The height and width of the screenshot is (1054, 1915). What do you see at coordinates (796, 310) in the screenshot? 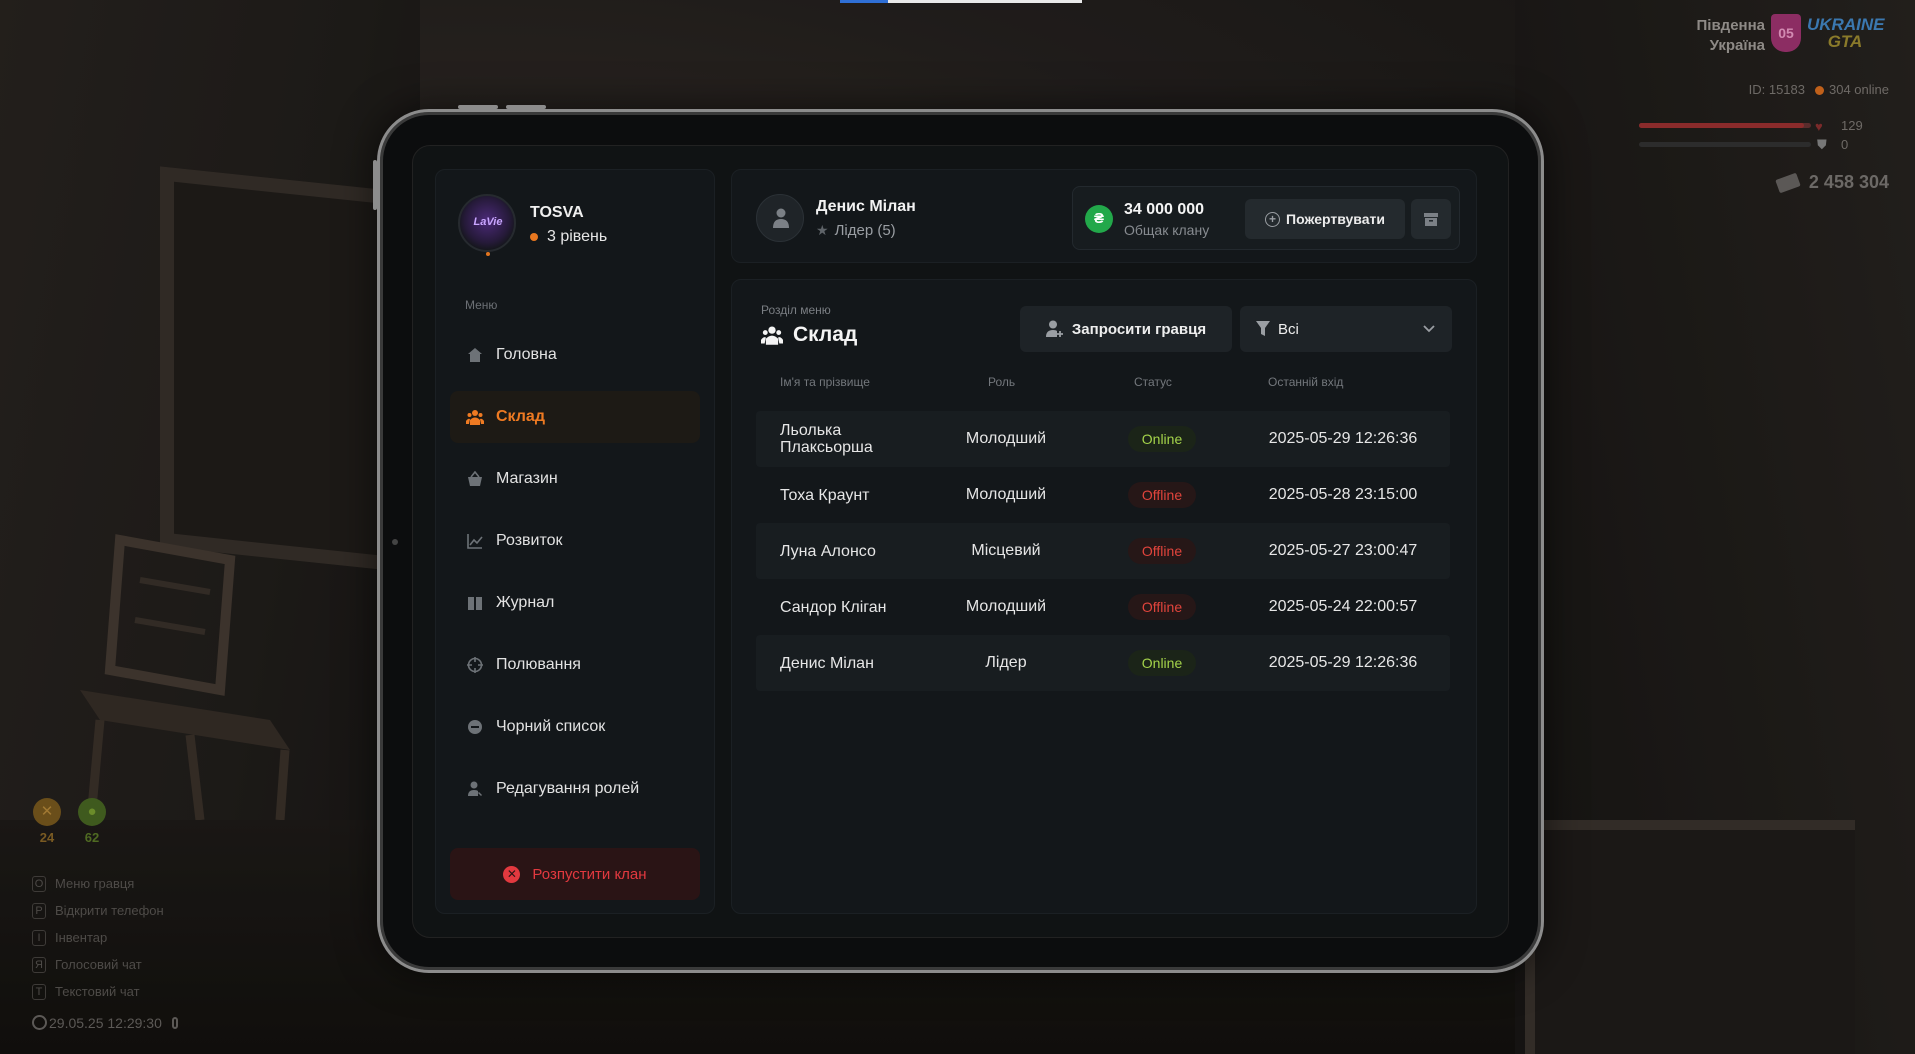
I see `section-caption: Розділ меню` at bounding box center [796, 310].